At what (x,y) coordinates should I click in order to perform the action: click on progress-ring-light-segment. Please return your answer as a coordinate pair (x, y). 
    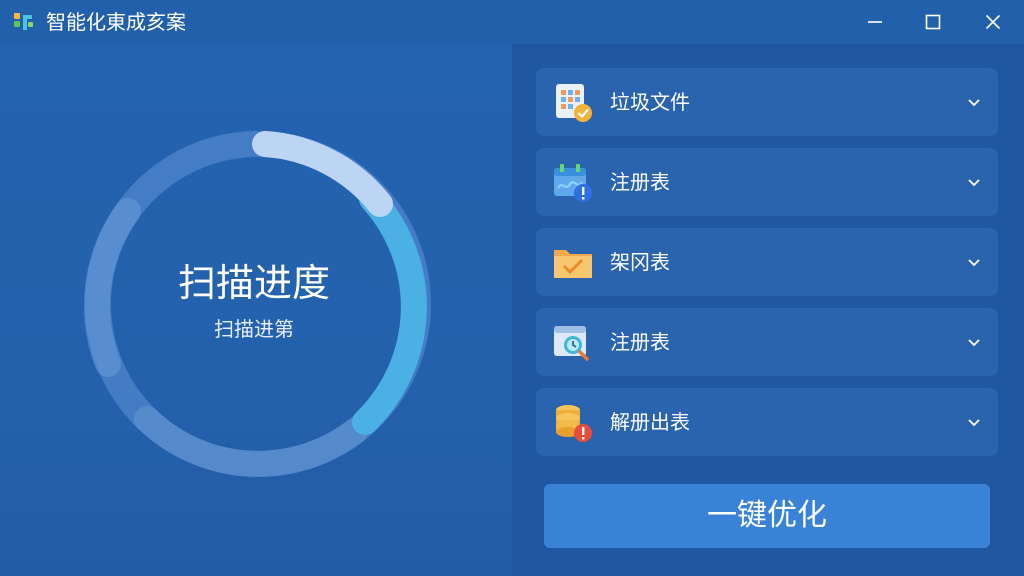
    Looking at the image, I should click on (322, 174).